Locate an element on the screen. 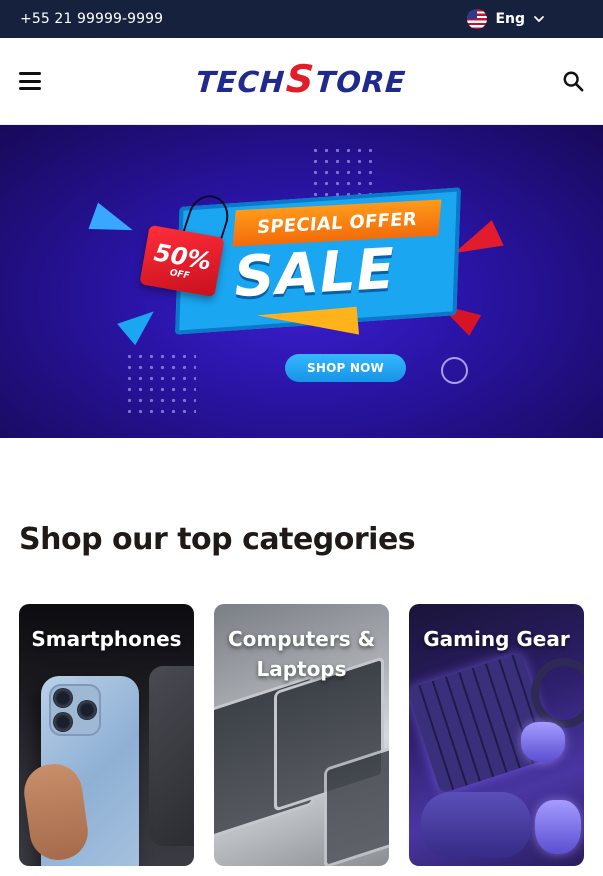 The image size is (603, 876). logo-text-left: TECH is located at coordinates (241, 81).